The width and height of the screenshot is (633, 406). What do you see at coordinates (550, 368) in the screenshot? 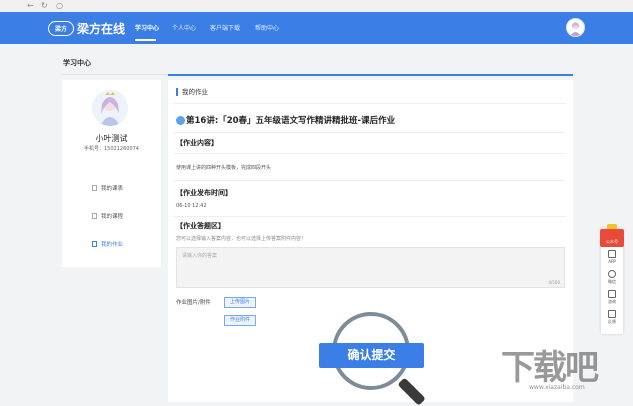
I see `watermark-logo: 下载吧` at bounding box center [550, 368].